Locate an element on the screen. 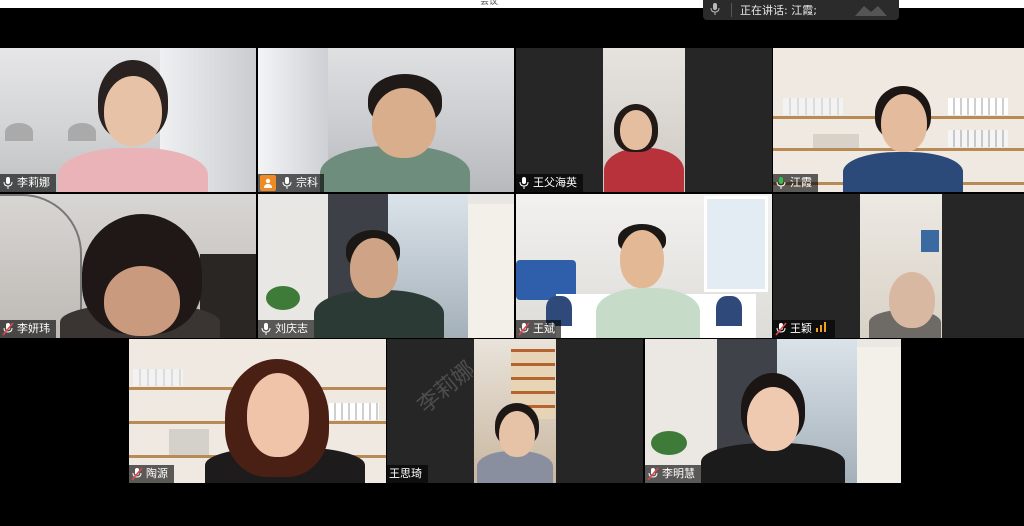 The height and width of the screenshot is (526, 1024). participant-label: 李明慧 is located at coordinates (673, 474).